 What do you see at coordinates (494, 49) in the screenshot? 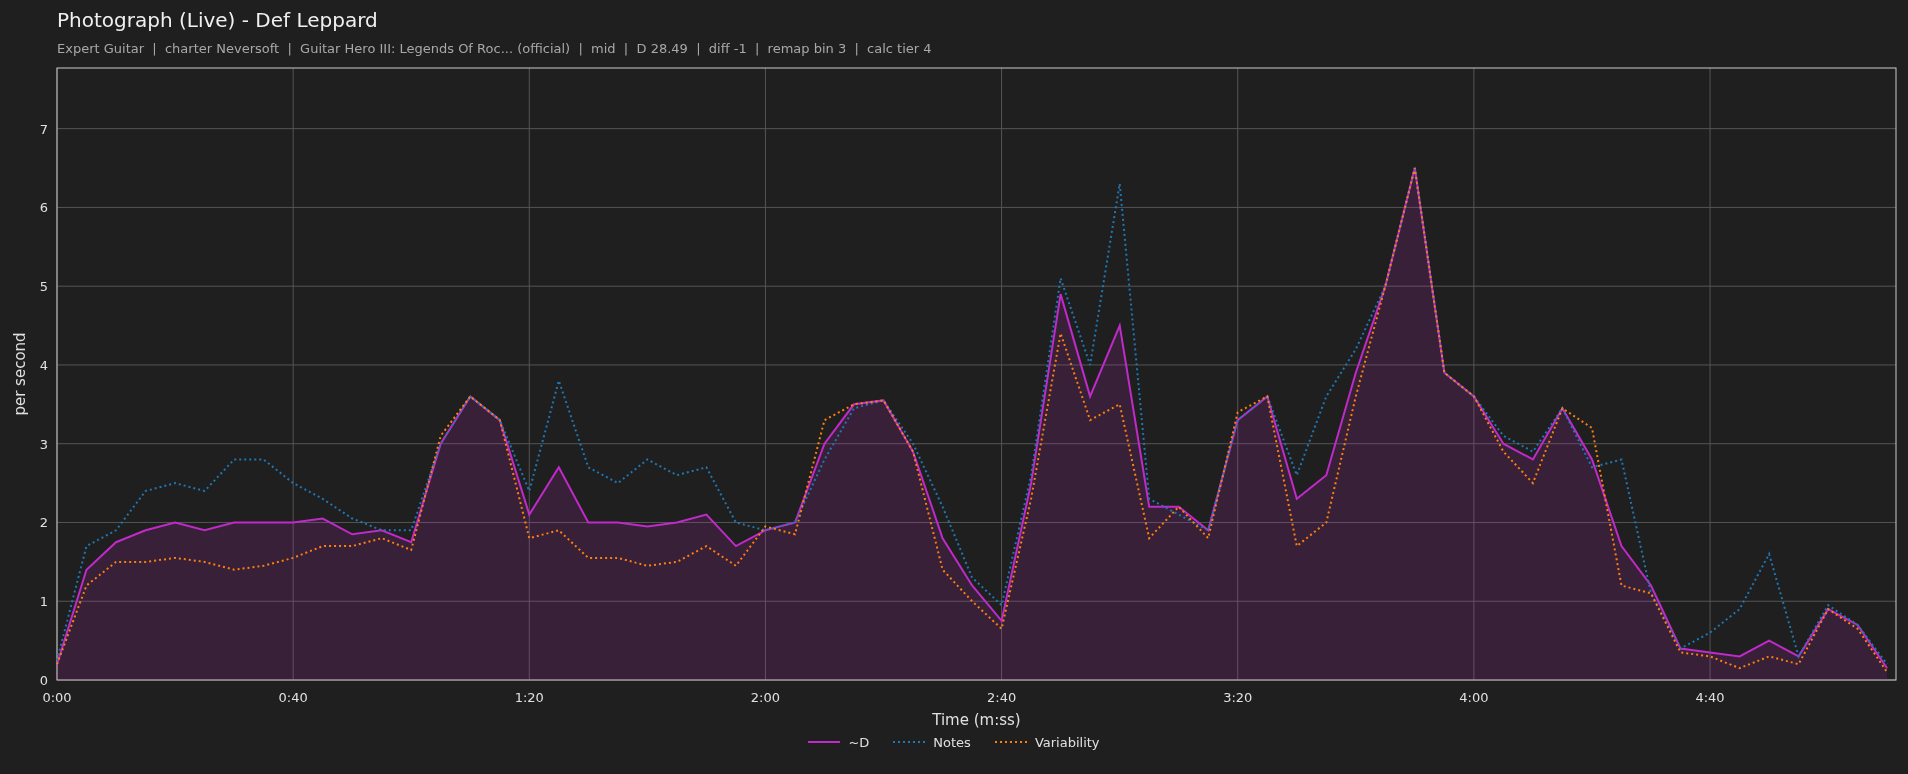
I see `chart-subtitle: Expert Guitar | charter Neversoft | Guitar Hero III: Legends Of Roc... (official) | mid | D 28.49 | diff -1 | remap bin 3 | calc tier 4` at bounding box center [494, 49].